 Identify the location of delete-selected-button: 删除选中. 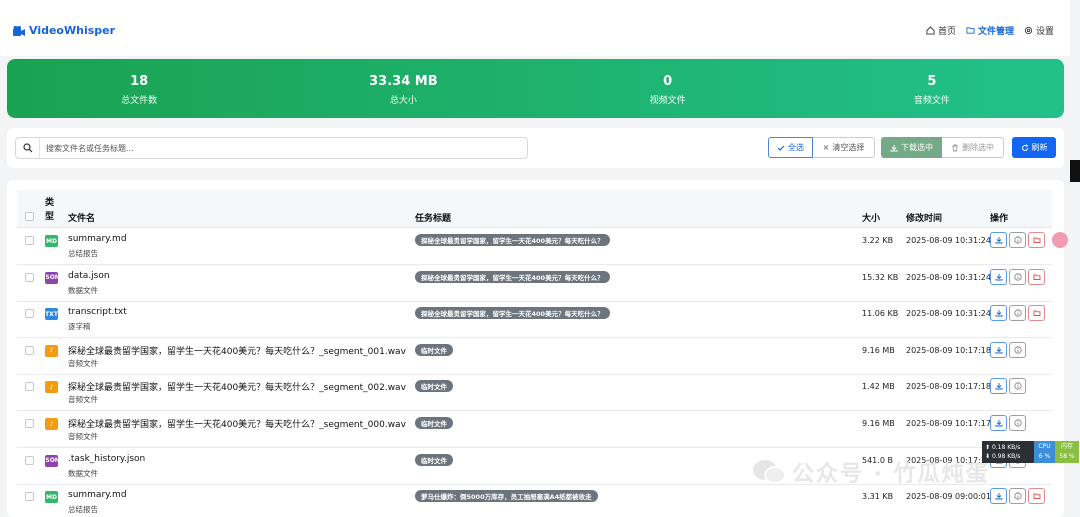
(973, 147).